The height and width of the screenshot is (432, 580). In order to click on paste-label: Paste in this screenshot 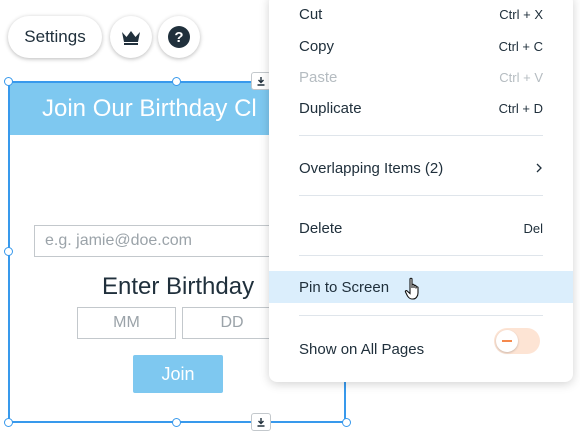, I will do `click(318, 77)`.